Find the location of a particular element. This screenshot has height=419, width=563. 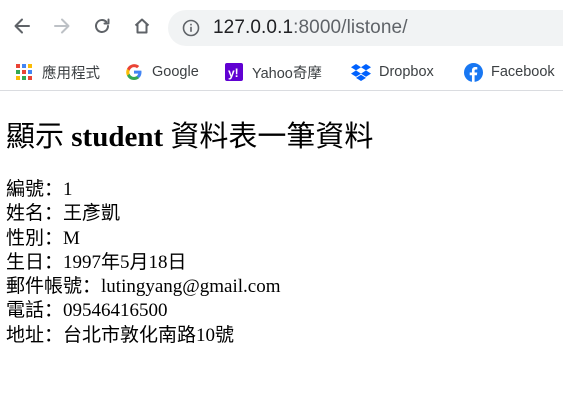

url-path: :8000/listone/ is located at coordinates (350, 27).